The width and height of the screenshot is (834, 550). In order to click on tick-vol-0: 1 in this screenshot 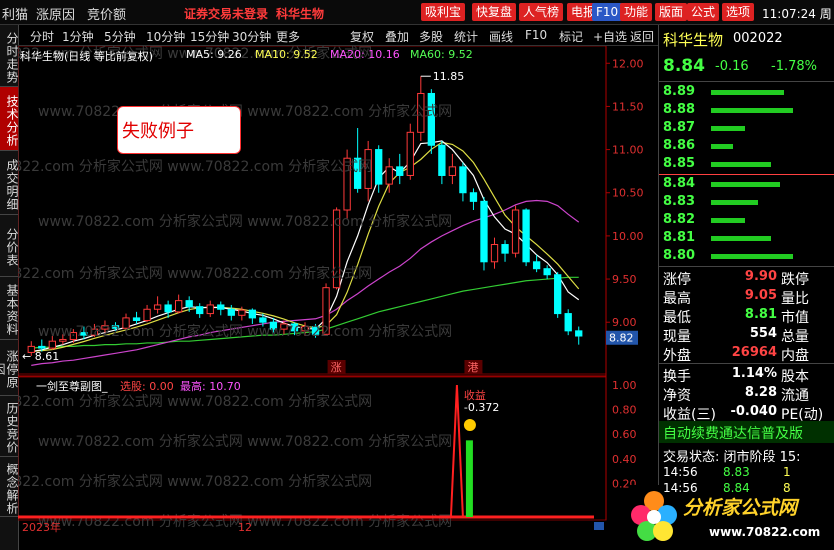, I will do `click(787, 472)`.